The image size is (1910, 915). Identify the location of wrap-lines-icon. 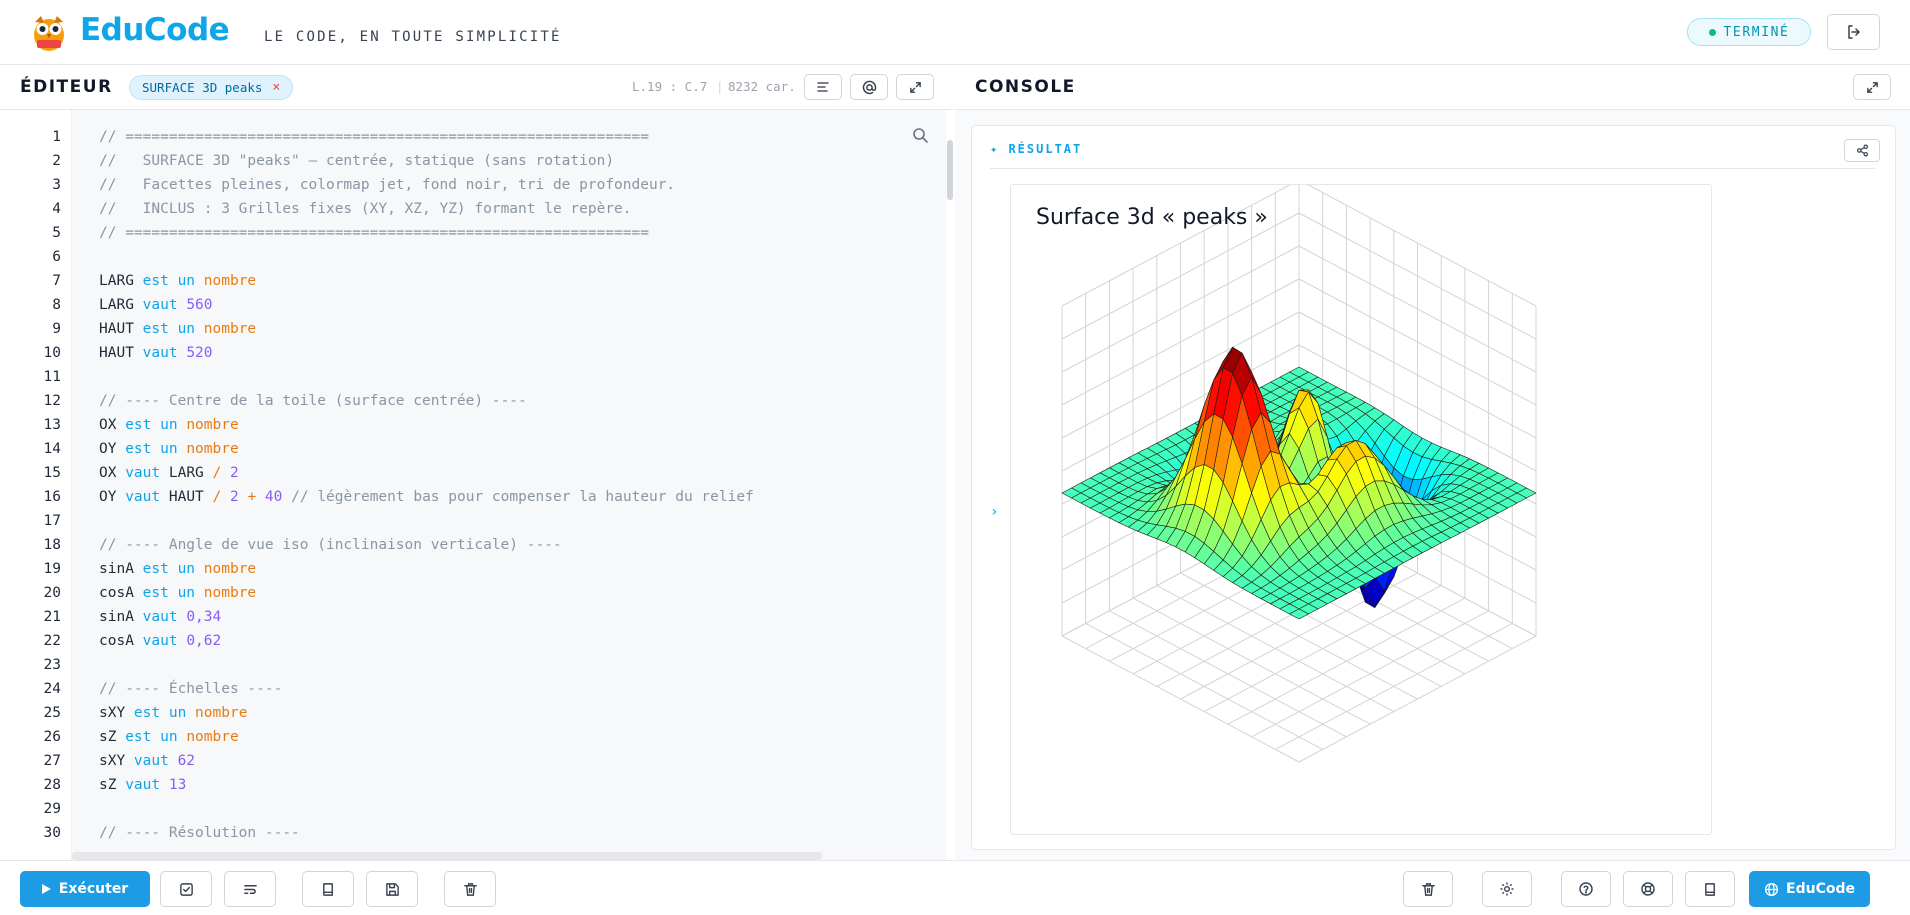
(250, 889).